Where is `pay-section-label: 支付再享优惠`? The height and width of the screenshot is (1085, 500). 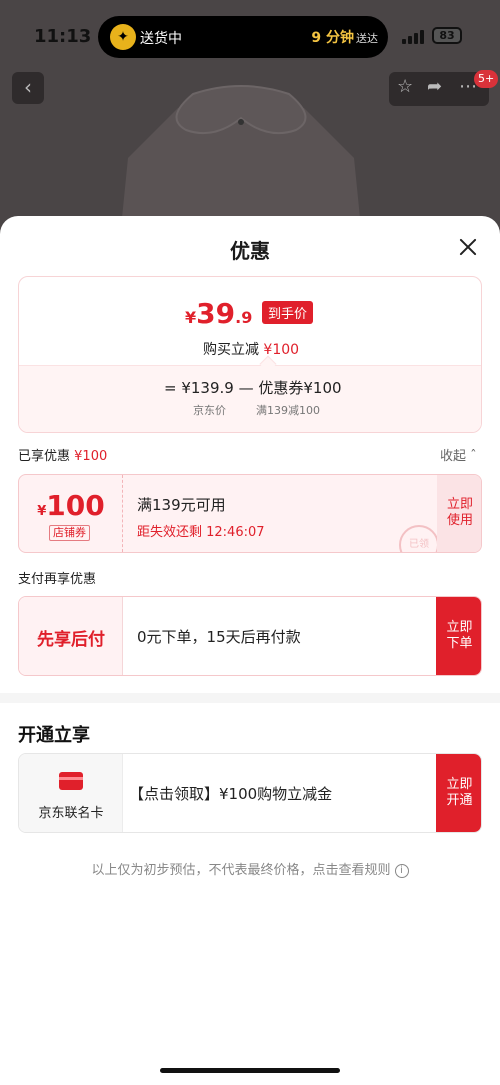 pay-section-label: 支付再享优惠 is located at coordinates (57, 579).